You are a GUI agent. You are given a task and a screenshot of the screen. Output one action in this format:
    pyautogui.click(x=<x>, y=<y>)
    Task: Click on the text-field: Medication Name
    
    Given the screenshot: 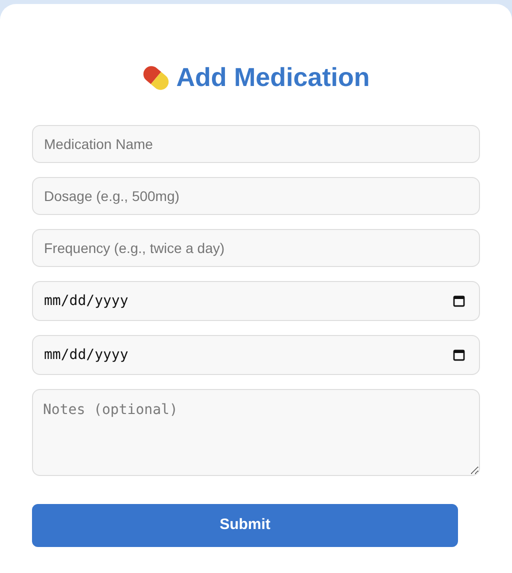 What is the action you would take?
    pyautogui.click(x=256, y=144)
    